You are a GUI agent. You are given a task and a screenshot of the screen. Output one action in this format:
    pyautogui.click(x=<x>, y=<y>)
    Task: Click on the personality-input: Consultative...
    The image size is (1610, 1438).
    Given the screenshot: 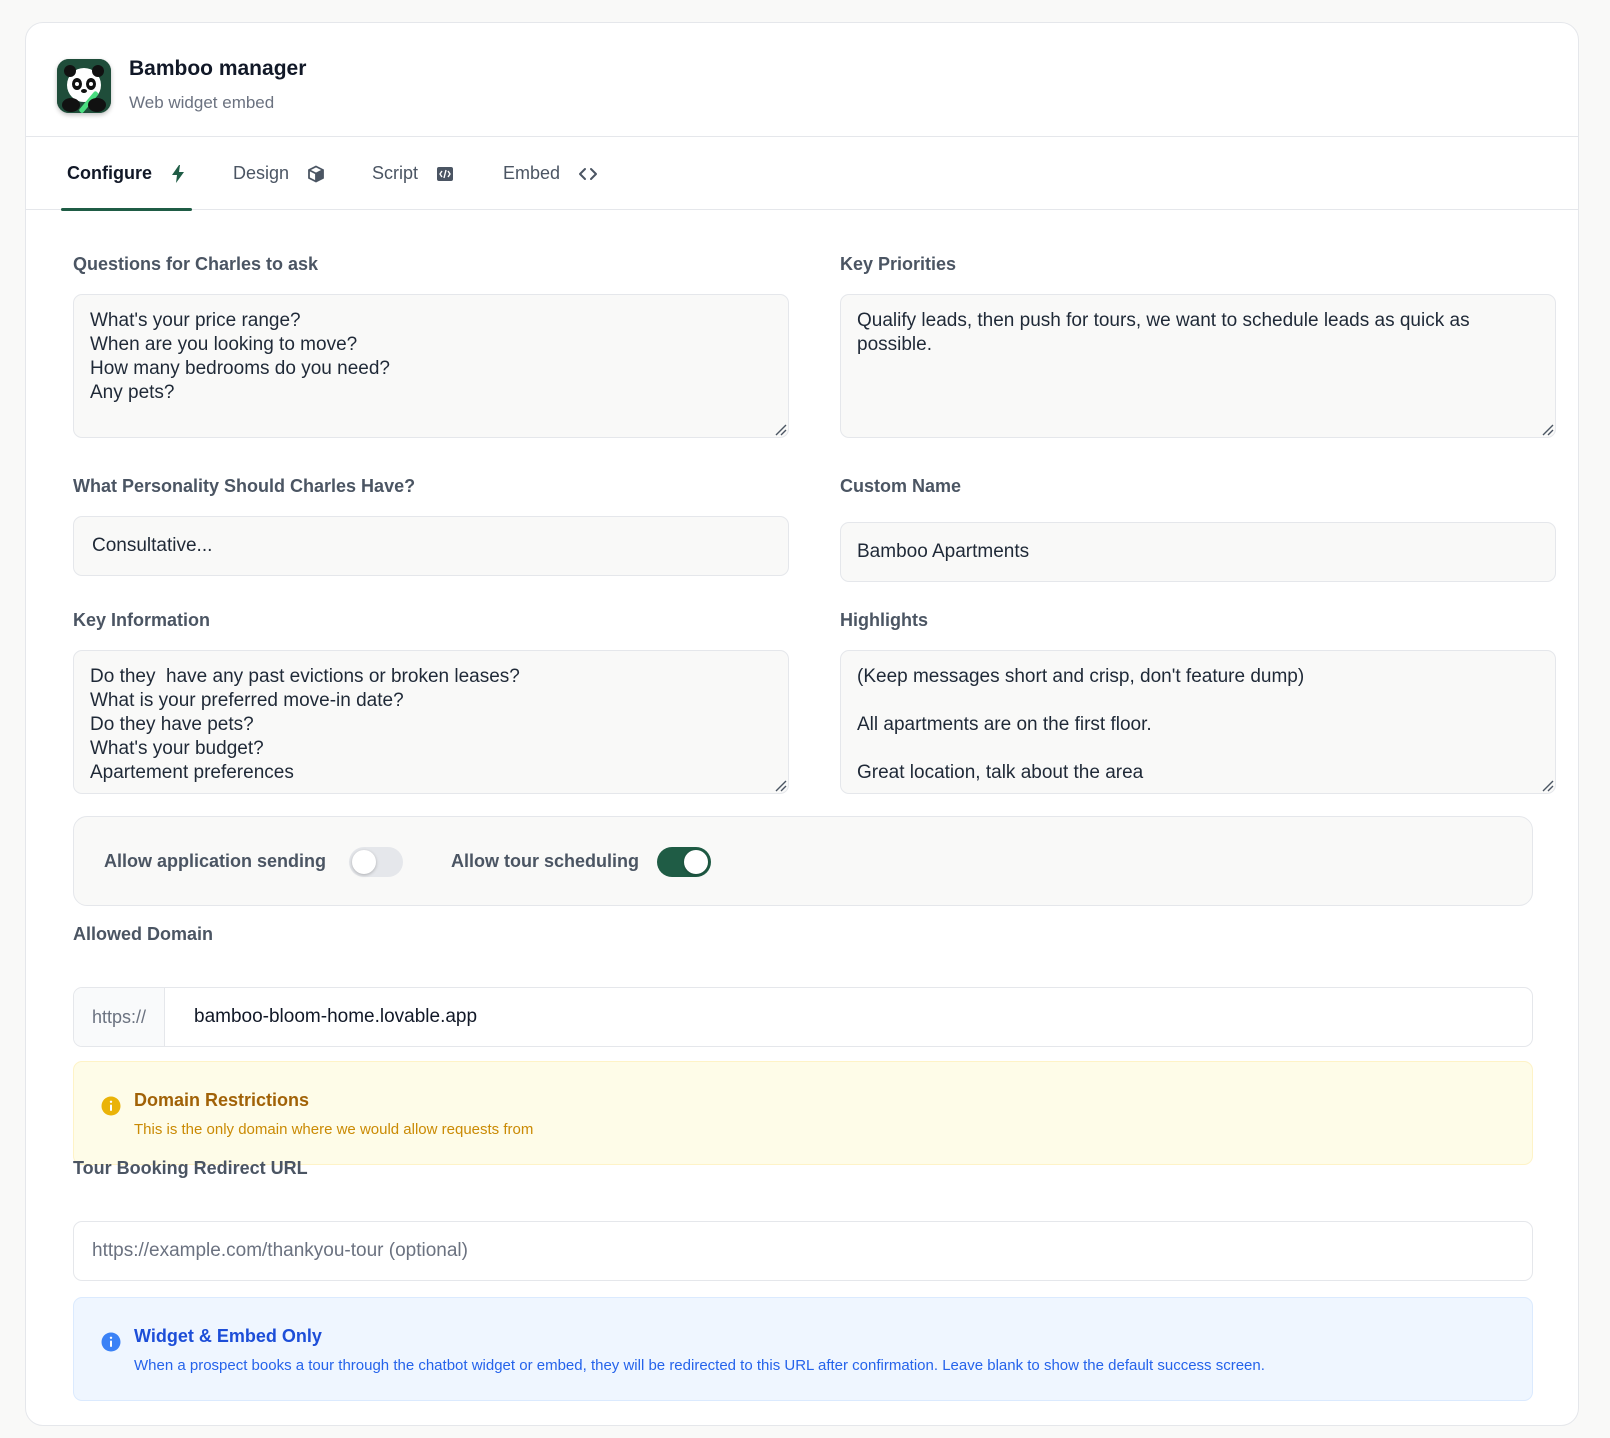 What is the action you would take?
    pyautogui.click(x=431, y=546)
    